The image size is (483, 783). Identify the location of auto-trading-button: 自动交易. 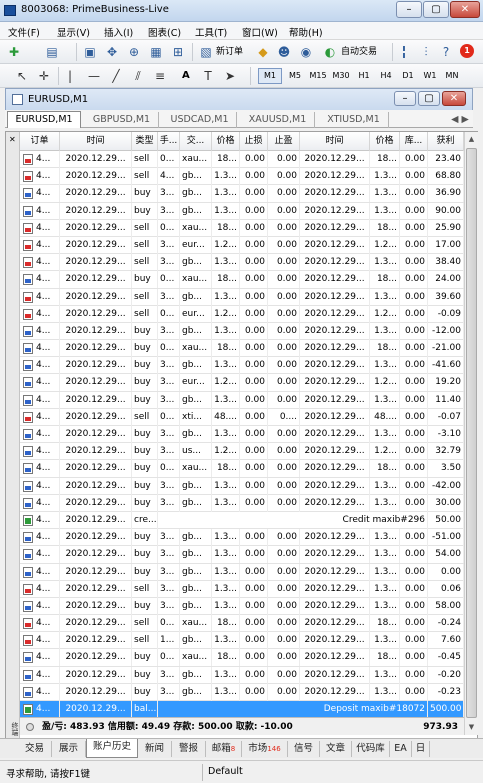
(359, 52).